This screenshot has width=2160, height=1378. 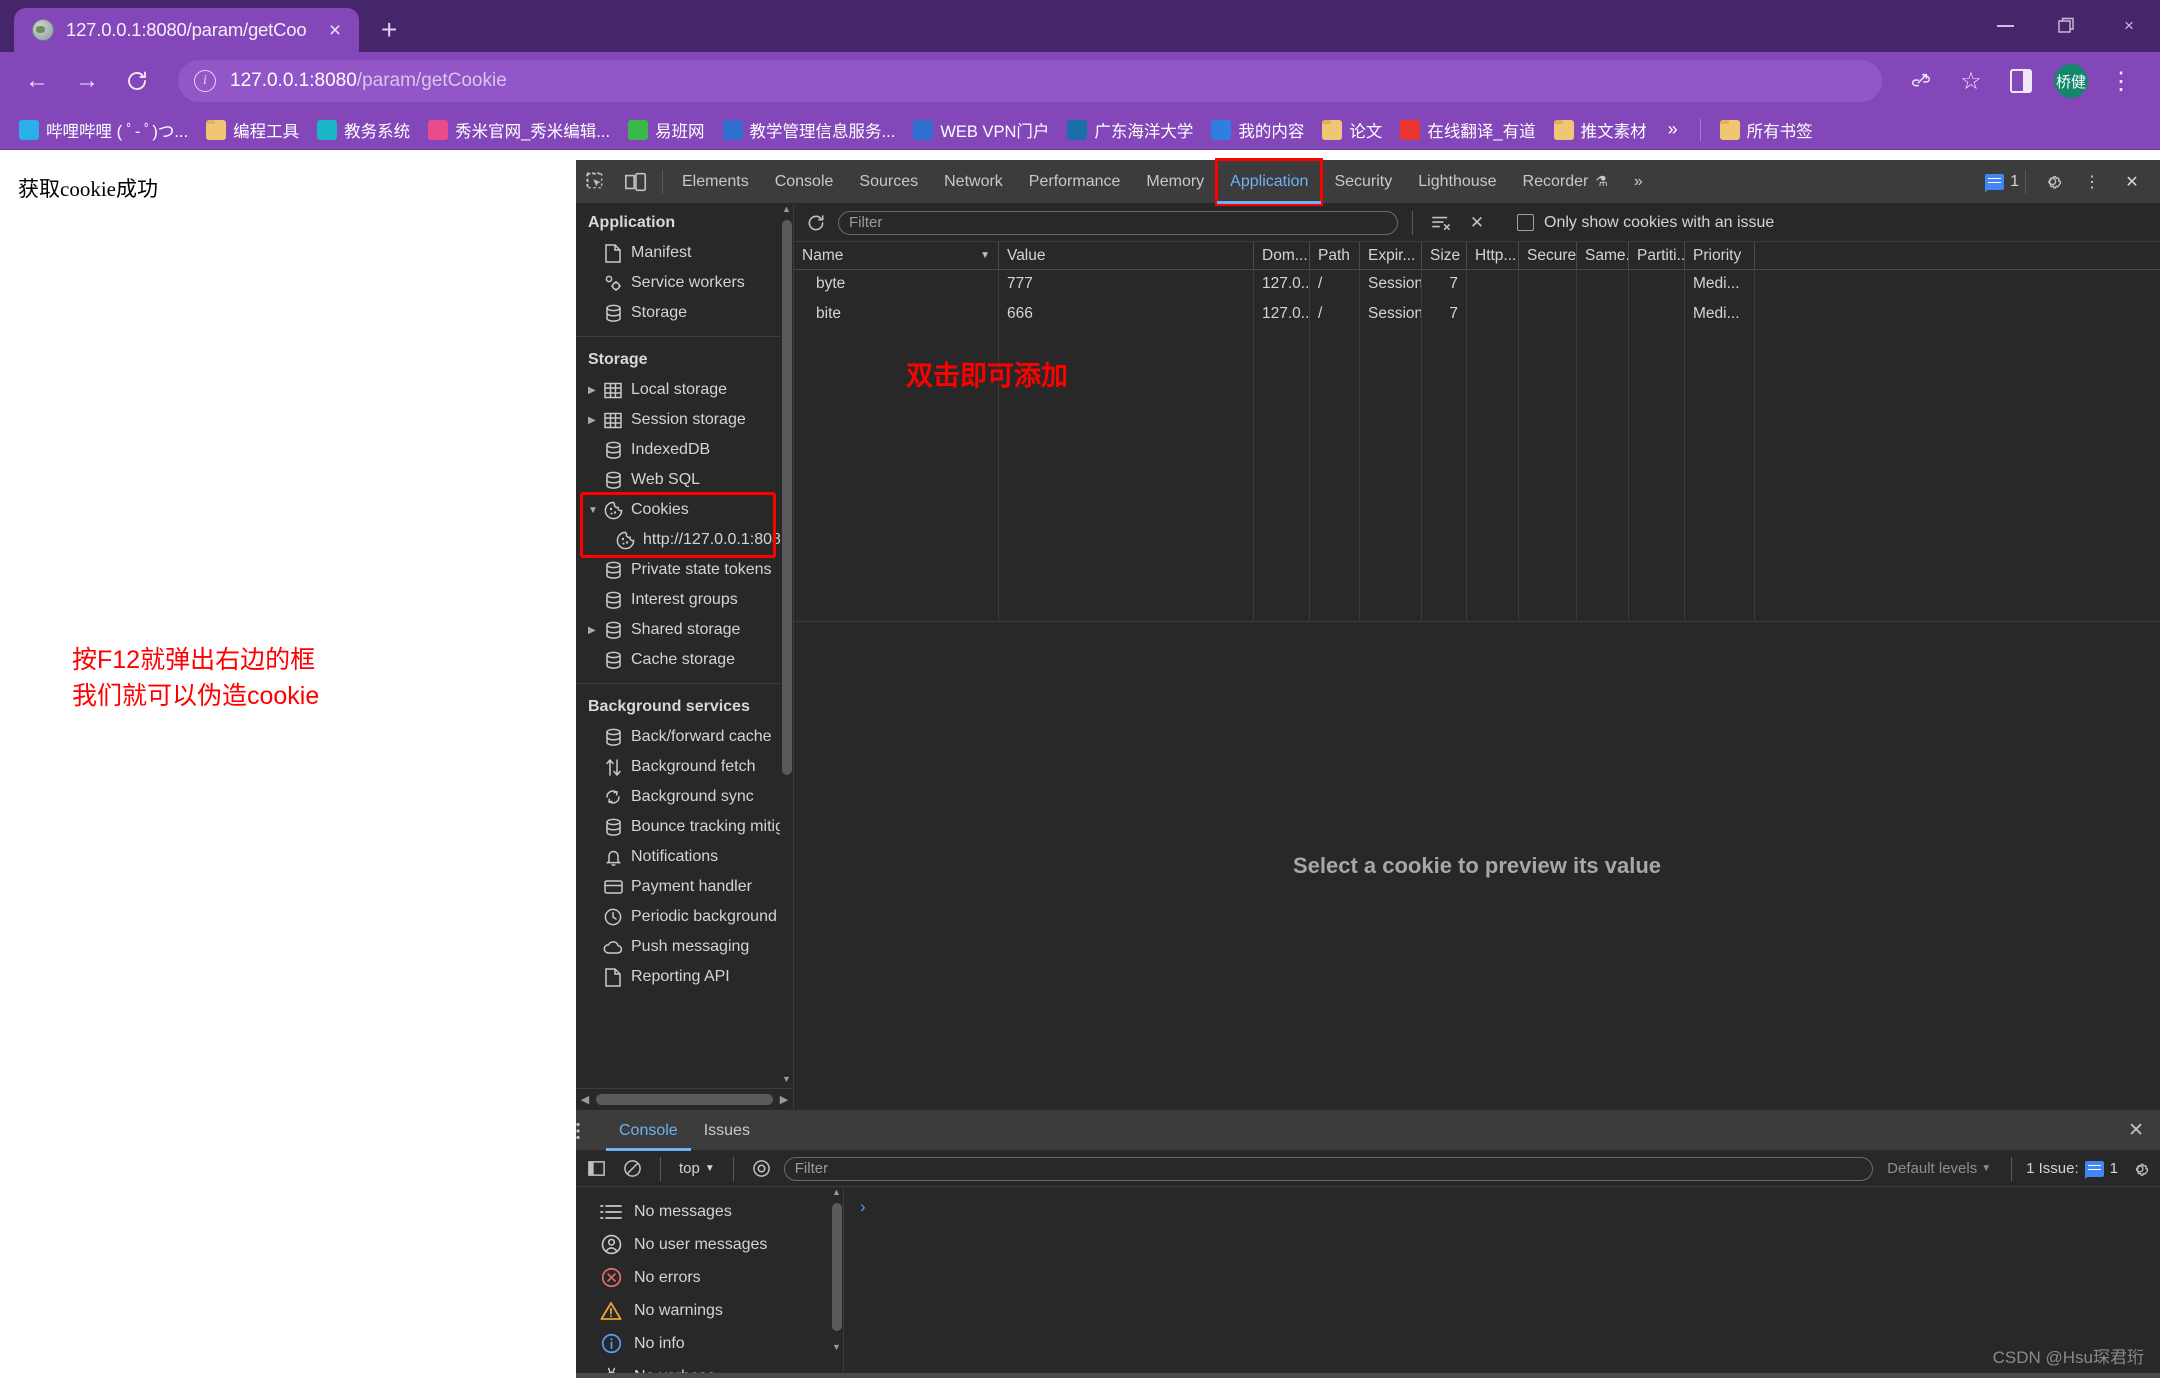 What do you see at coordinates (87, 81) in the screenshot?
I see `forward-icon: →` at bounding box center [87, 81].